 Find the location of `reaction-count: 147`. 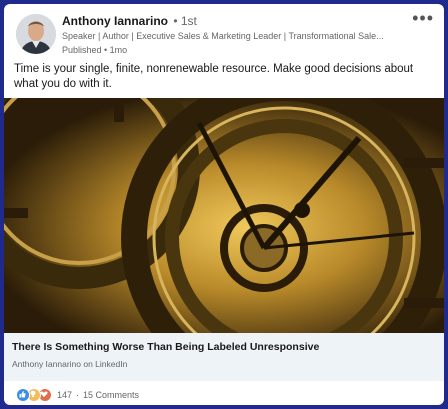

reaction-count: 147 is located at coordinates (64, 395).